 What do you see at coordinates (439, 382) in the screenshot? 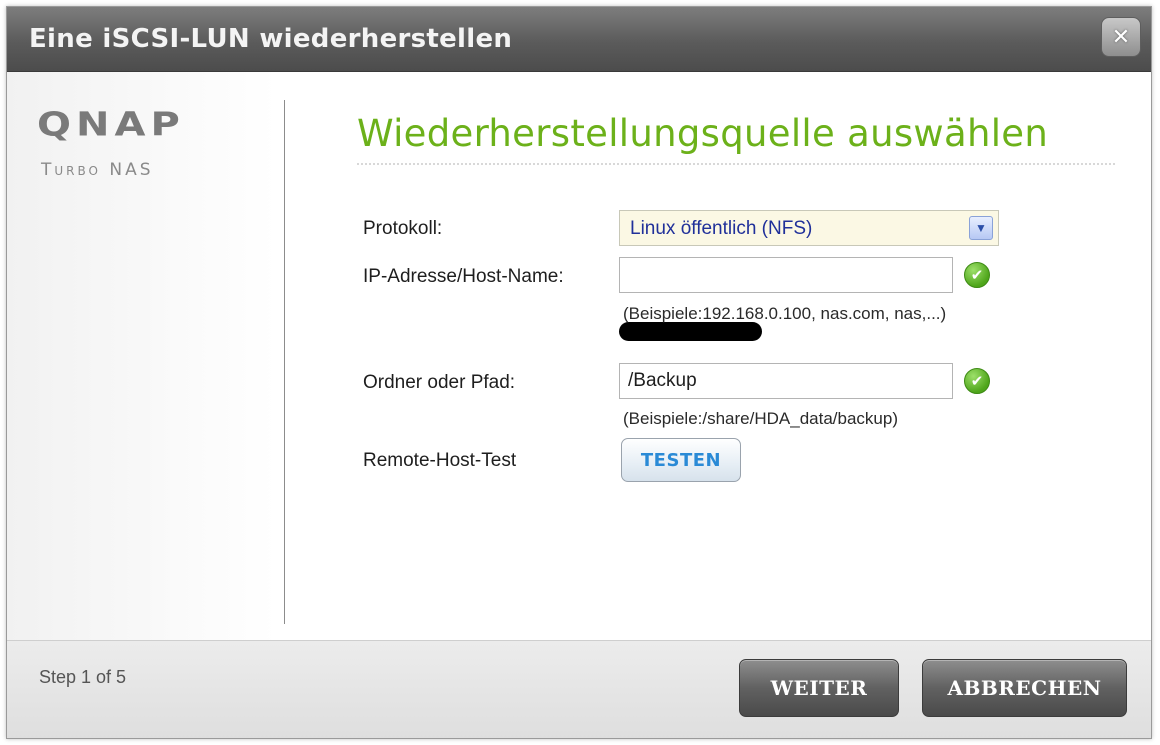
I see `path-label: Ordner oder Pfad:` at bounding box center [439, 382].